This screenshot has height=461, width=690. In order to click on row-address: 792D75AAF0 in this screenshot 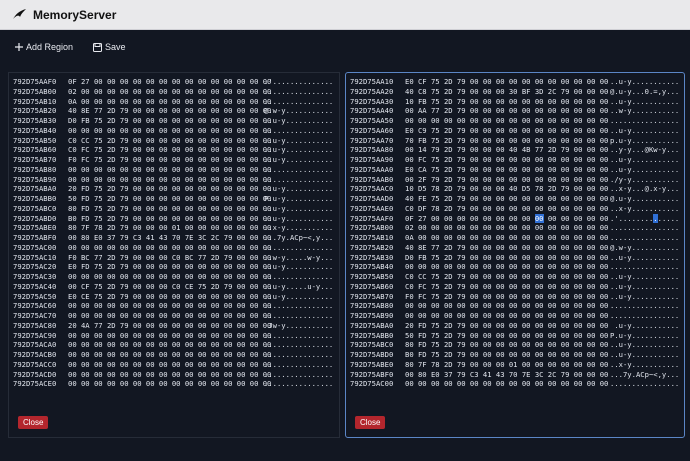, I will do `click(35, 81)`.